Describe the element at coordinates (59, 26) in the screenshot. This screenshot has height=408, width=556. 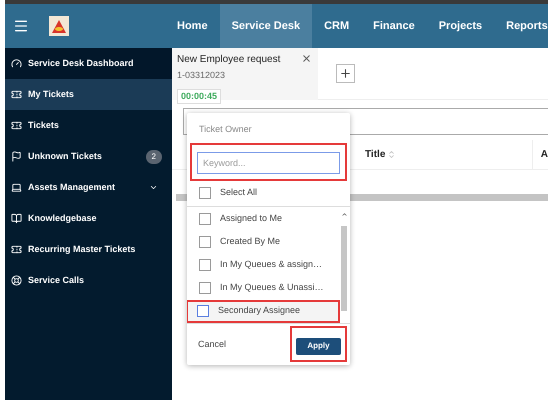
I see `logo-icon` at that location.